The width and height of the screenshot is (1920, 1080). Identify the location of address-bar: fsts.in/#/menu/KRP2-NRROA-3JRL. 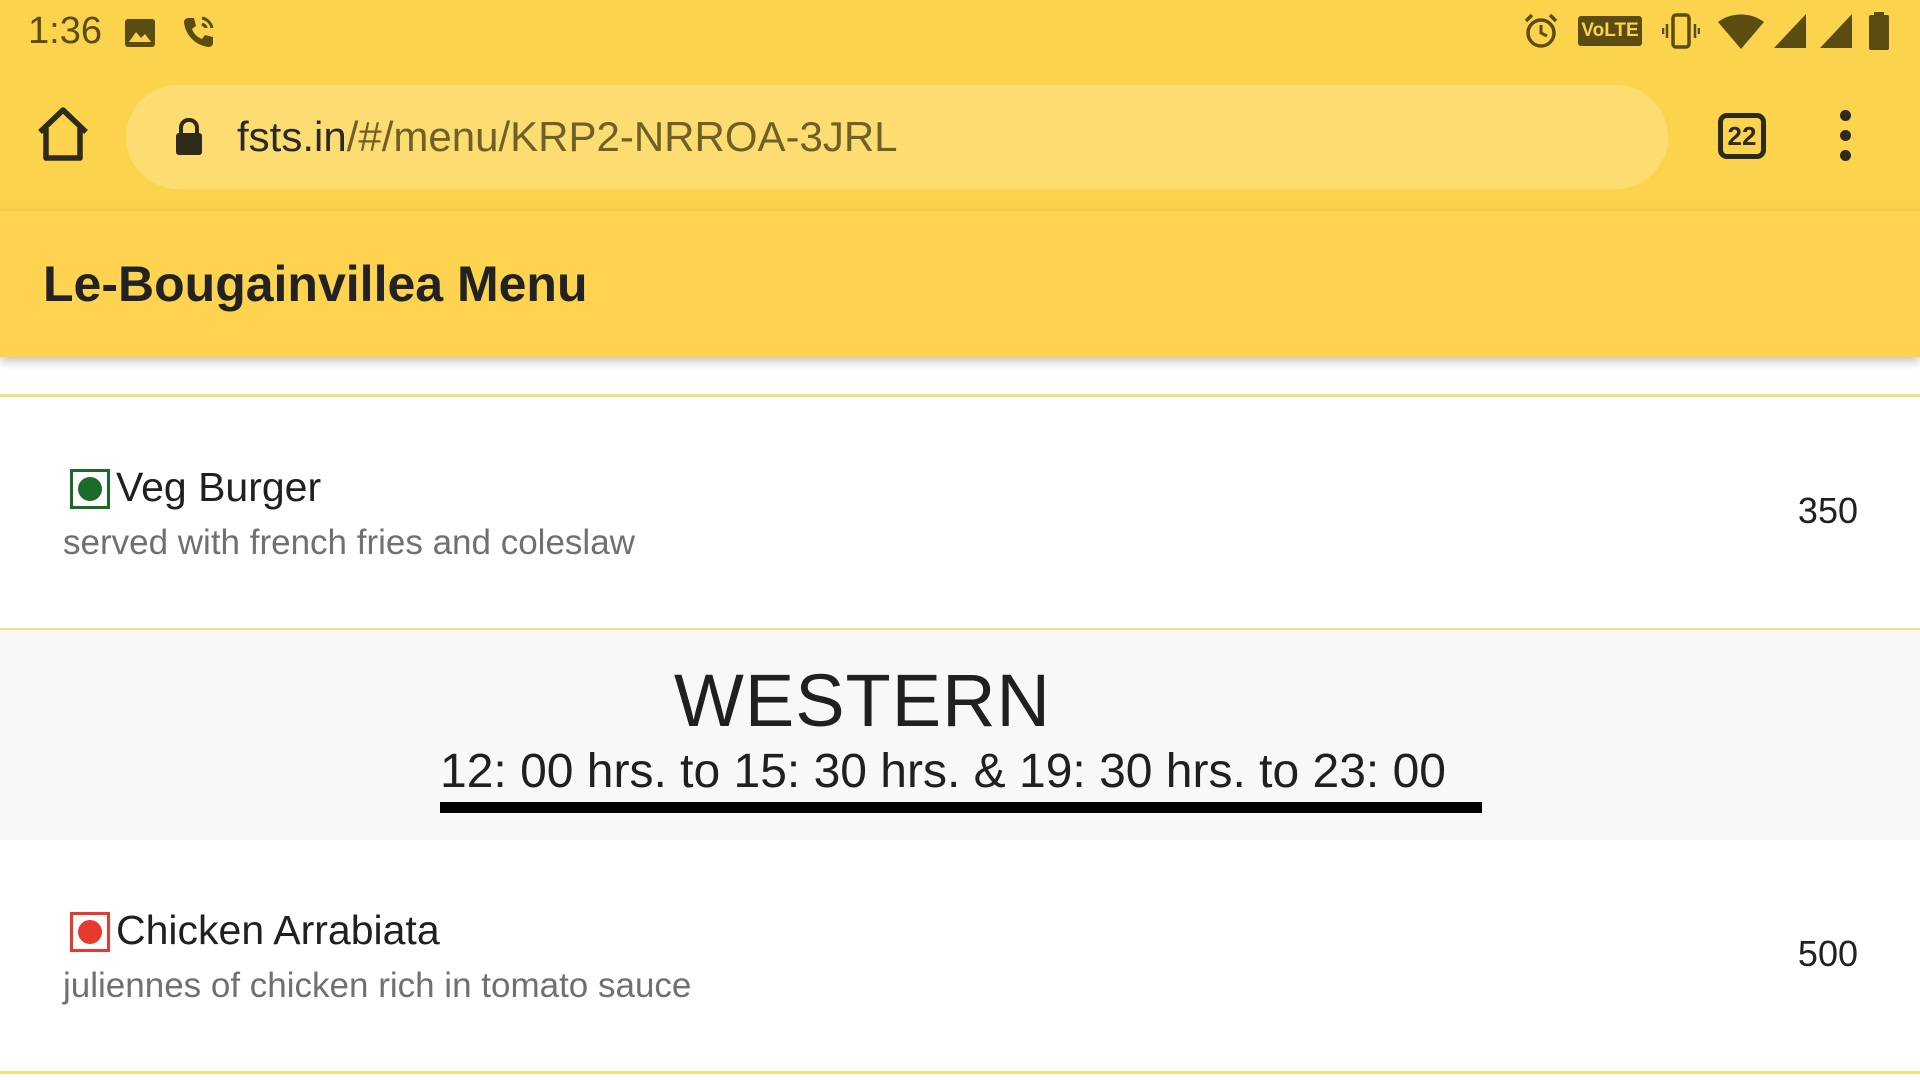
(897, 137).